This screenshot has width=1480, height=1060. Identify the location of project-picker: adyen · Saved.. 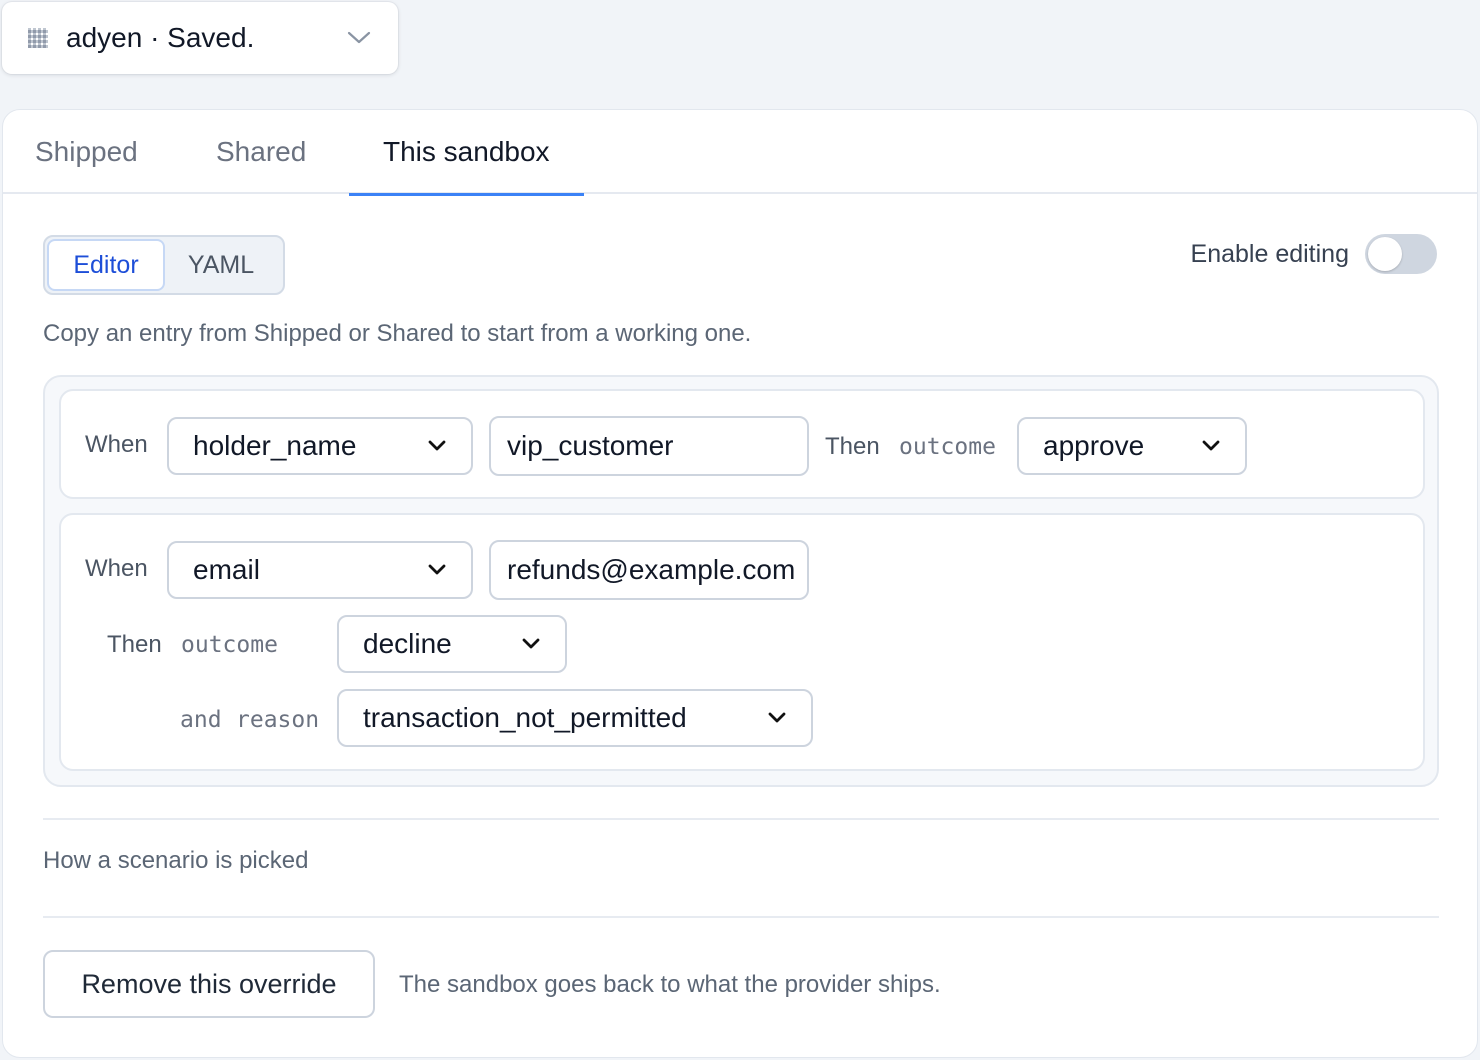
(200, 38).